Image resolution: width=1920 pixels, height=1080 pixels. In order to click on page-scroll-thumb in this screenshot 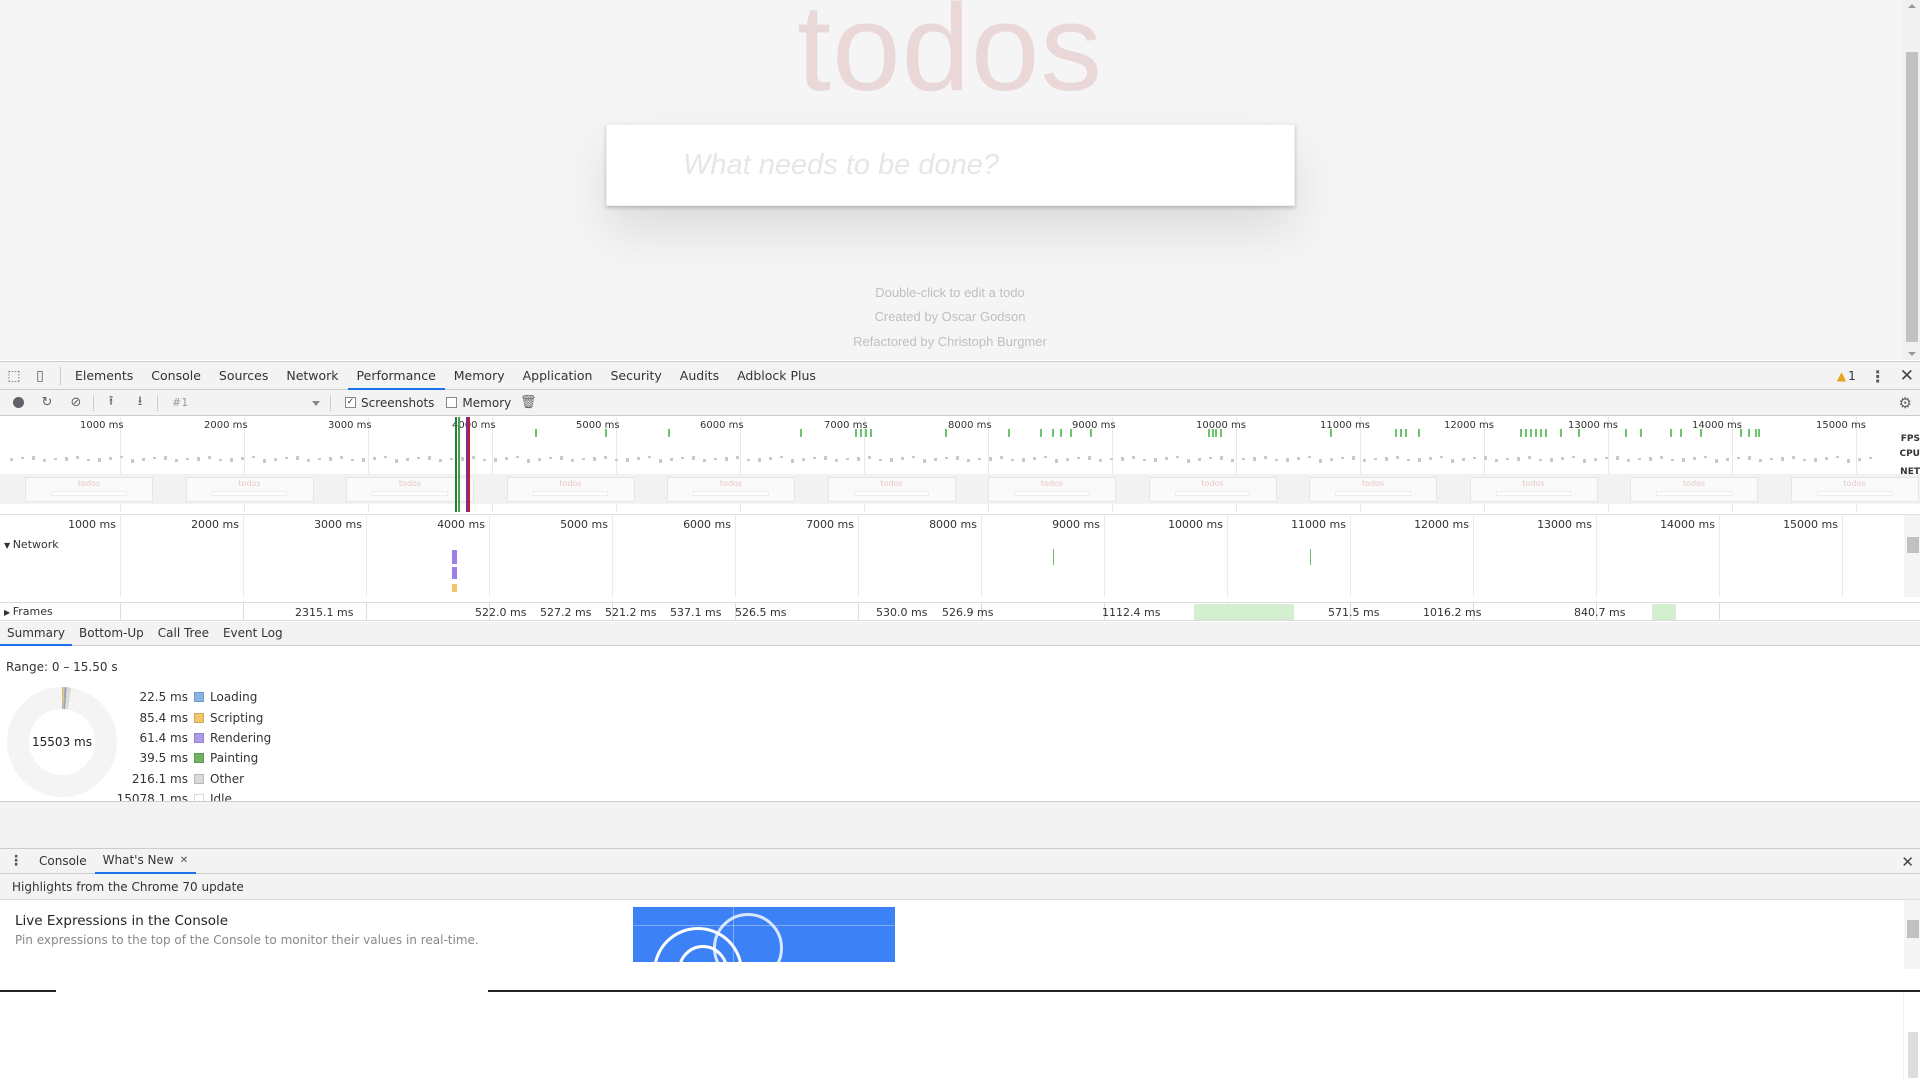, I will do `click(1912, 197)`.